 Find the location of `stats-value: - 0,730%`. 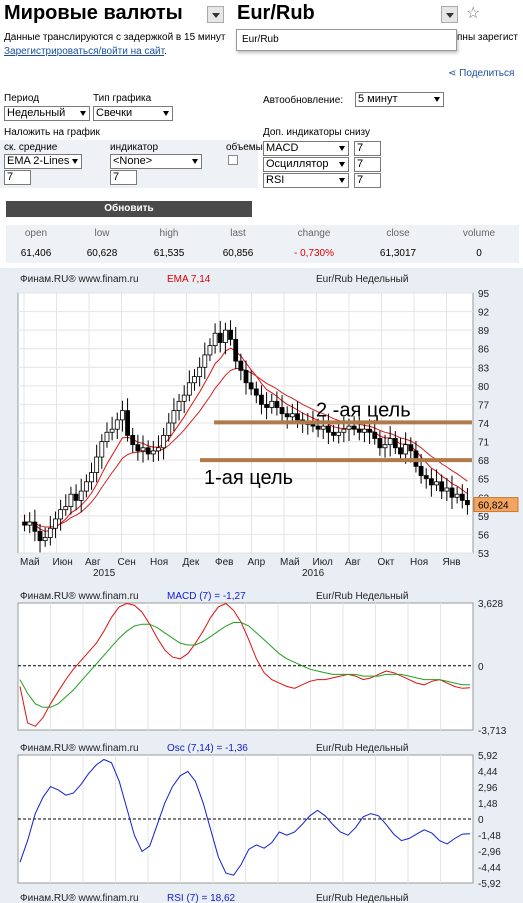

stats-value: - 0,730% is located at coordinates (314, 253).